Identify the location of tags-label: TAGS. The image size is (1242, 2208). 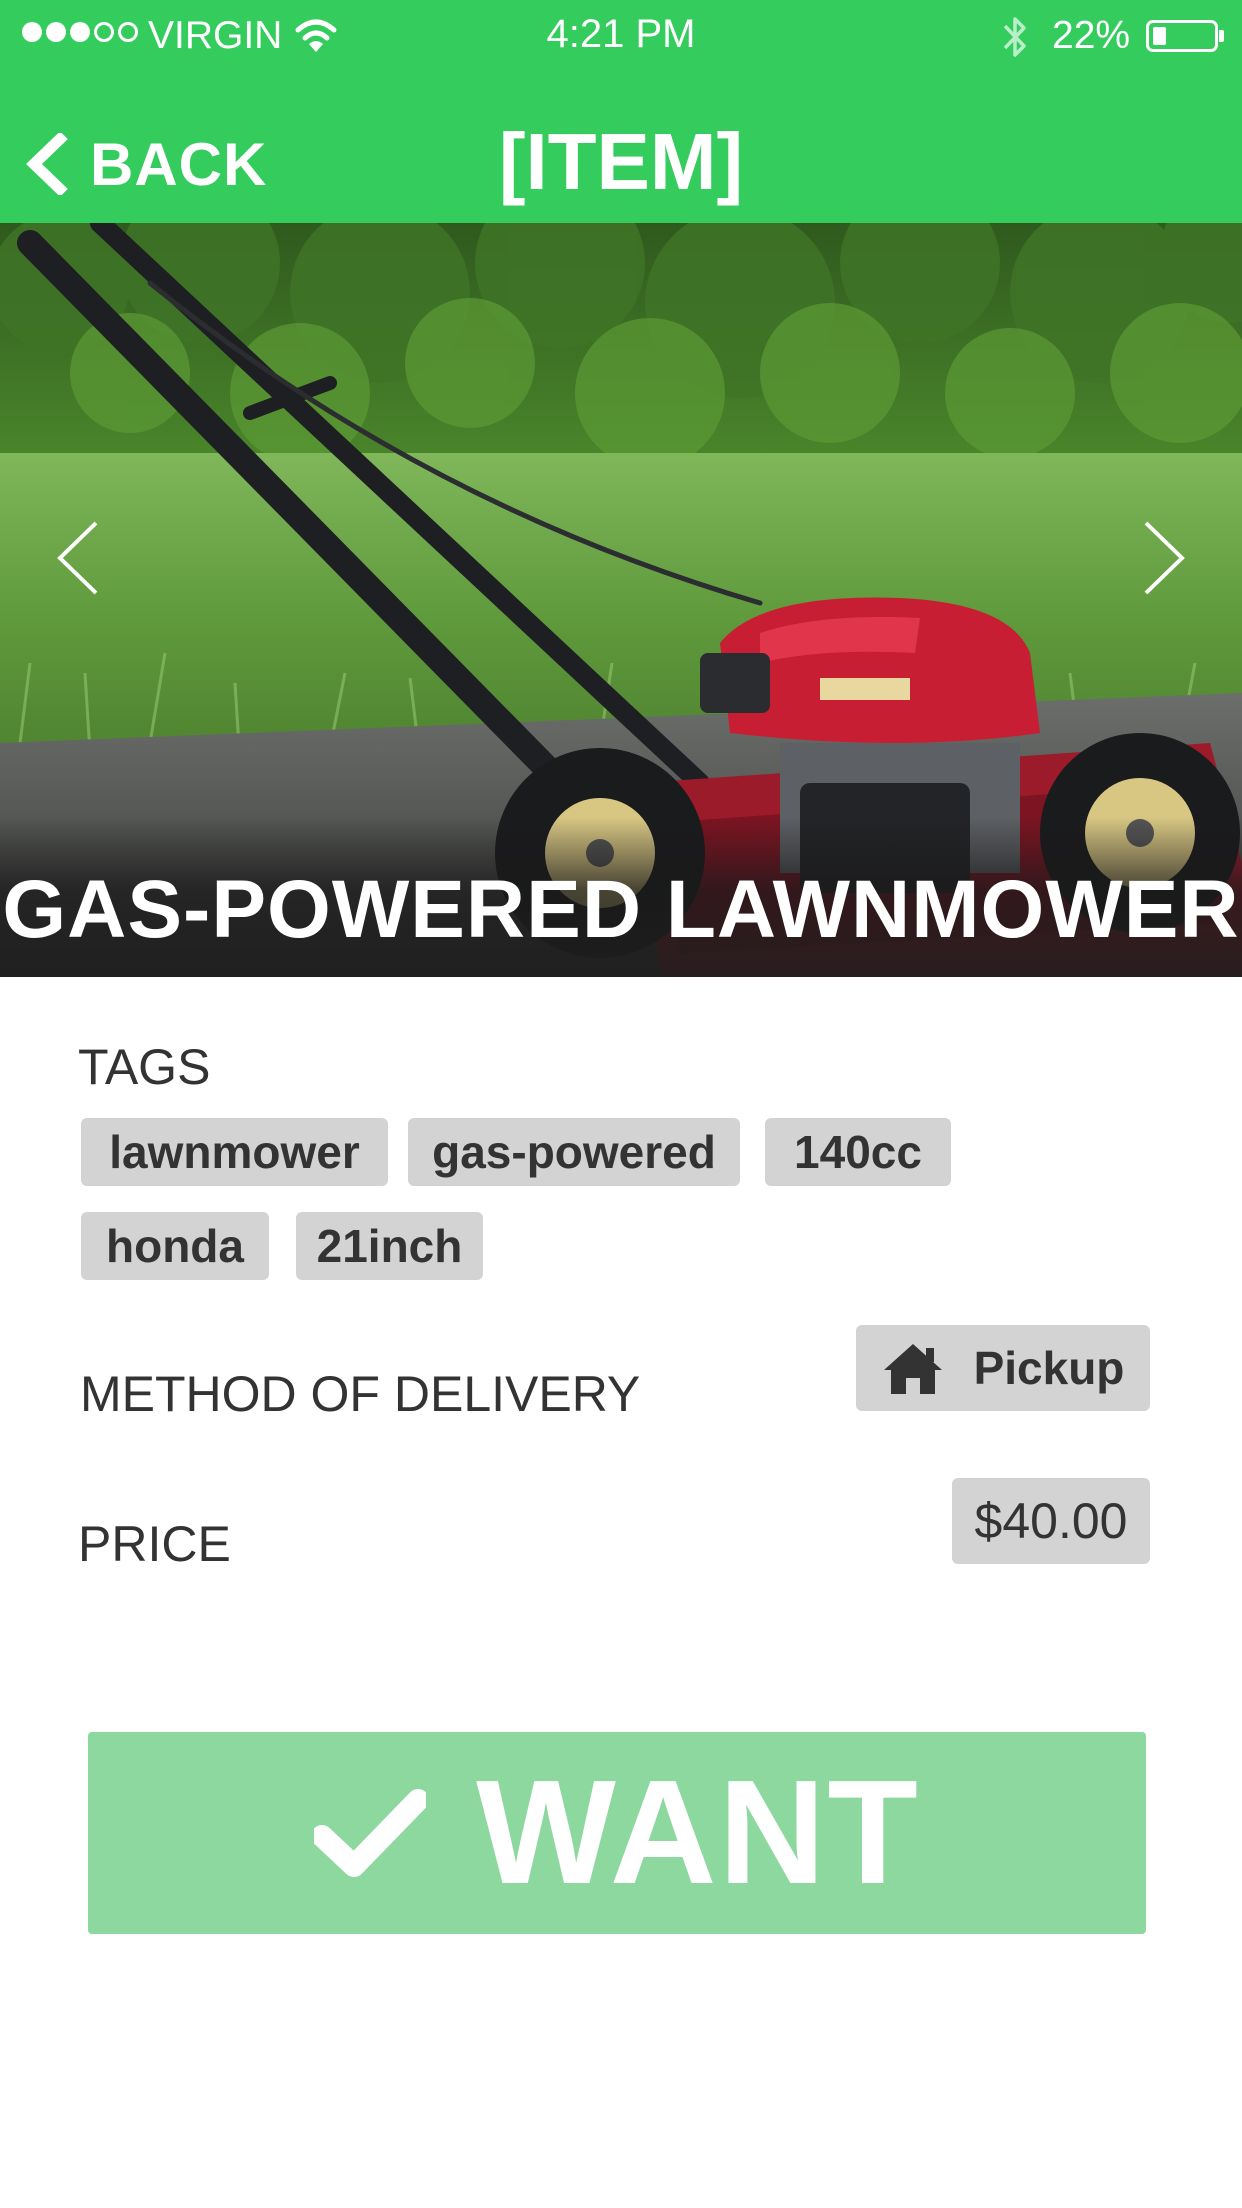
(144, 1067).